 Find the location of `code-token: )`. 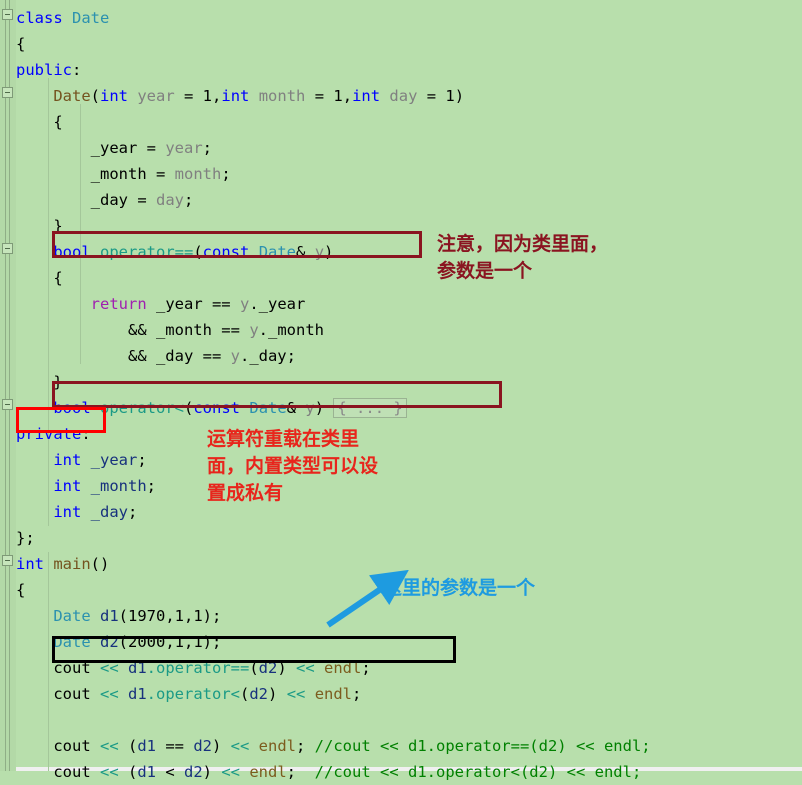

code-token: ) is located at coordinates (207, 772).